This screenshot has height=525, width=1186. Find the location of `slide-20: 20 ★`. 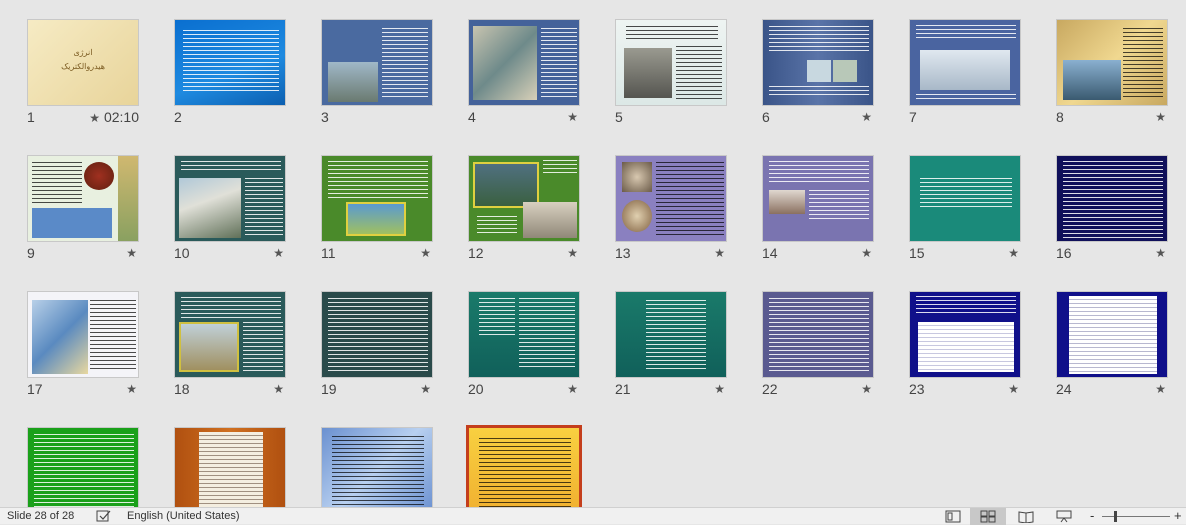

slide-20: 20 ★ is located at coordinates (524, 344).